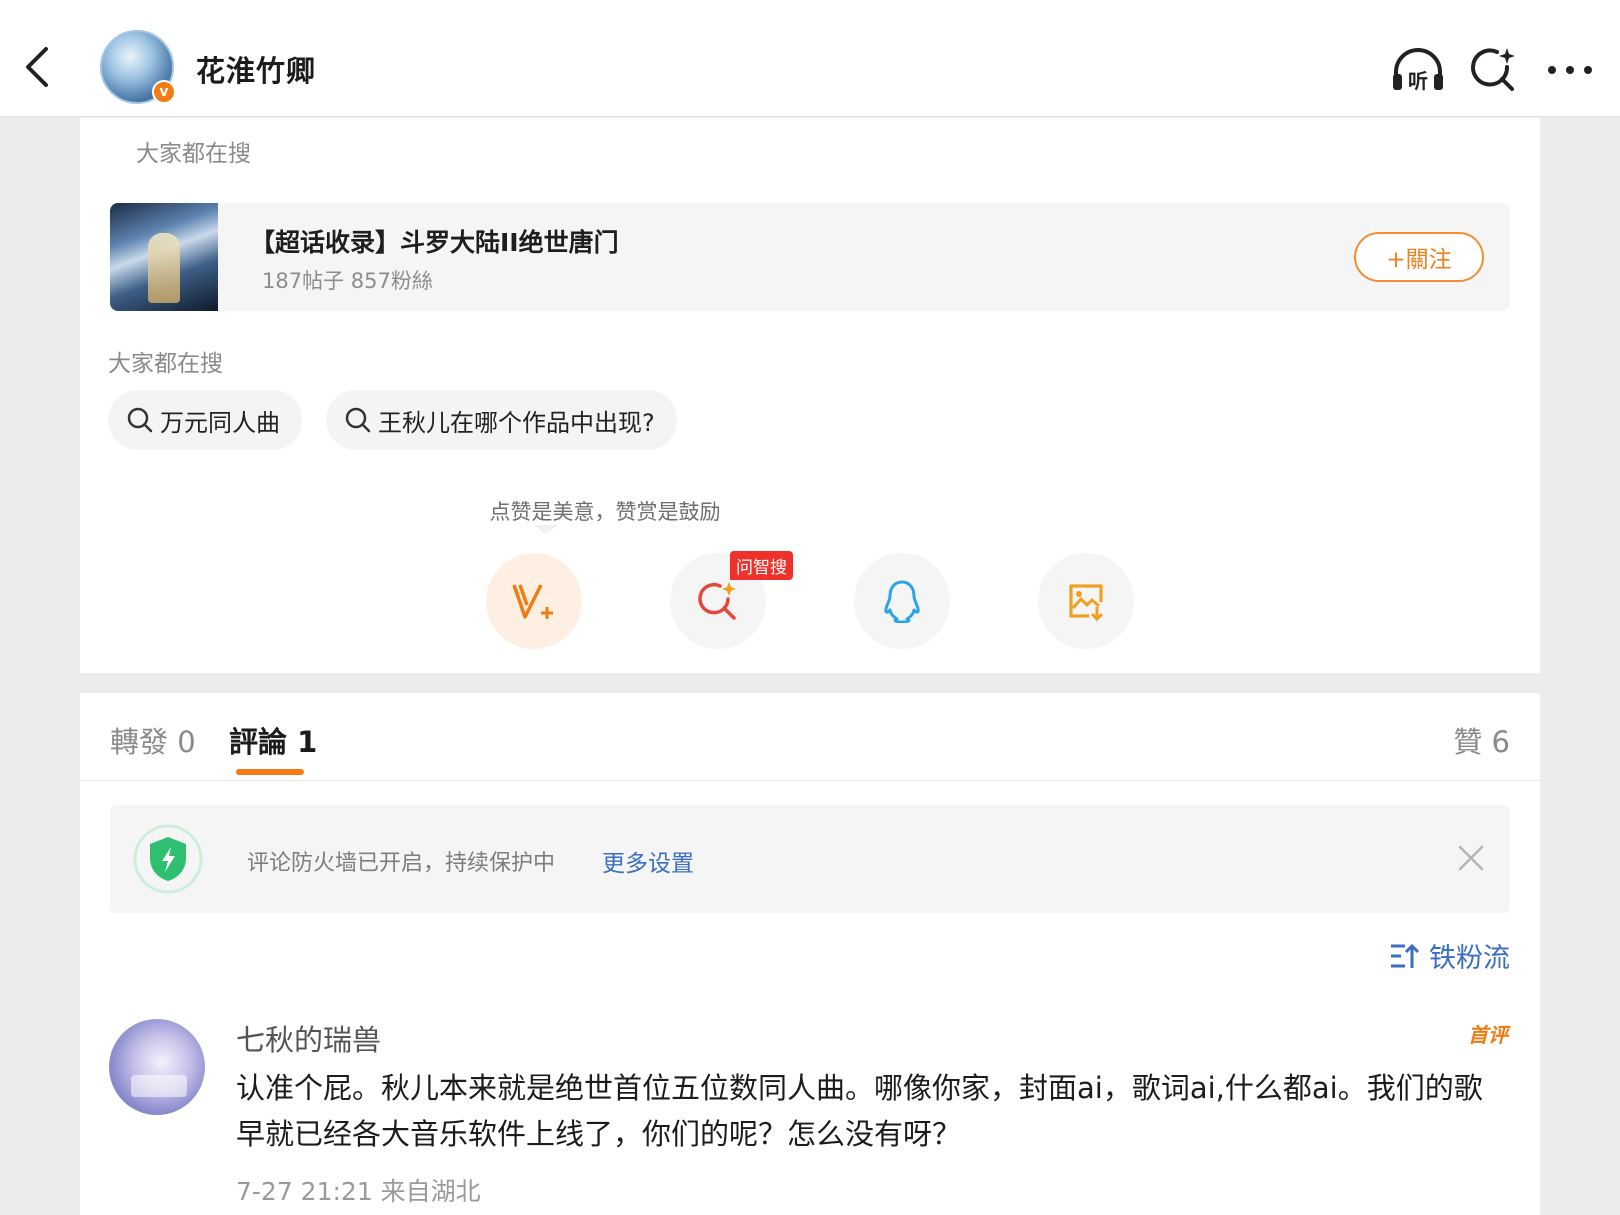 This screenshot has height=1215, width=1620. I want to click on qq-icon, so click(902, 601).